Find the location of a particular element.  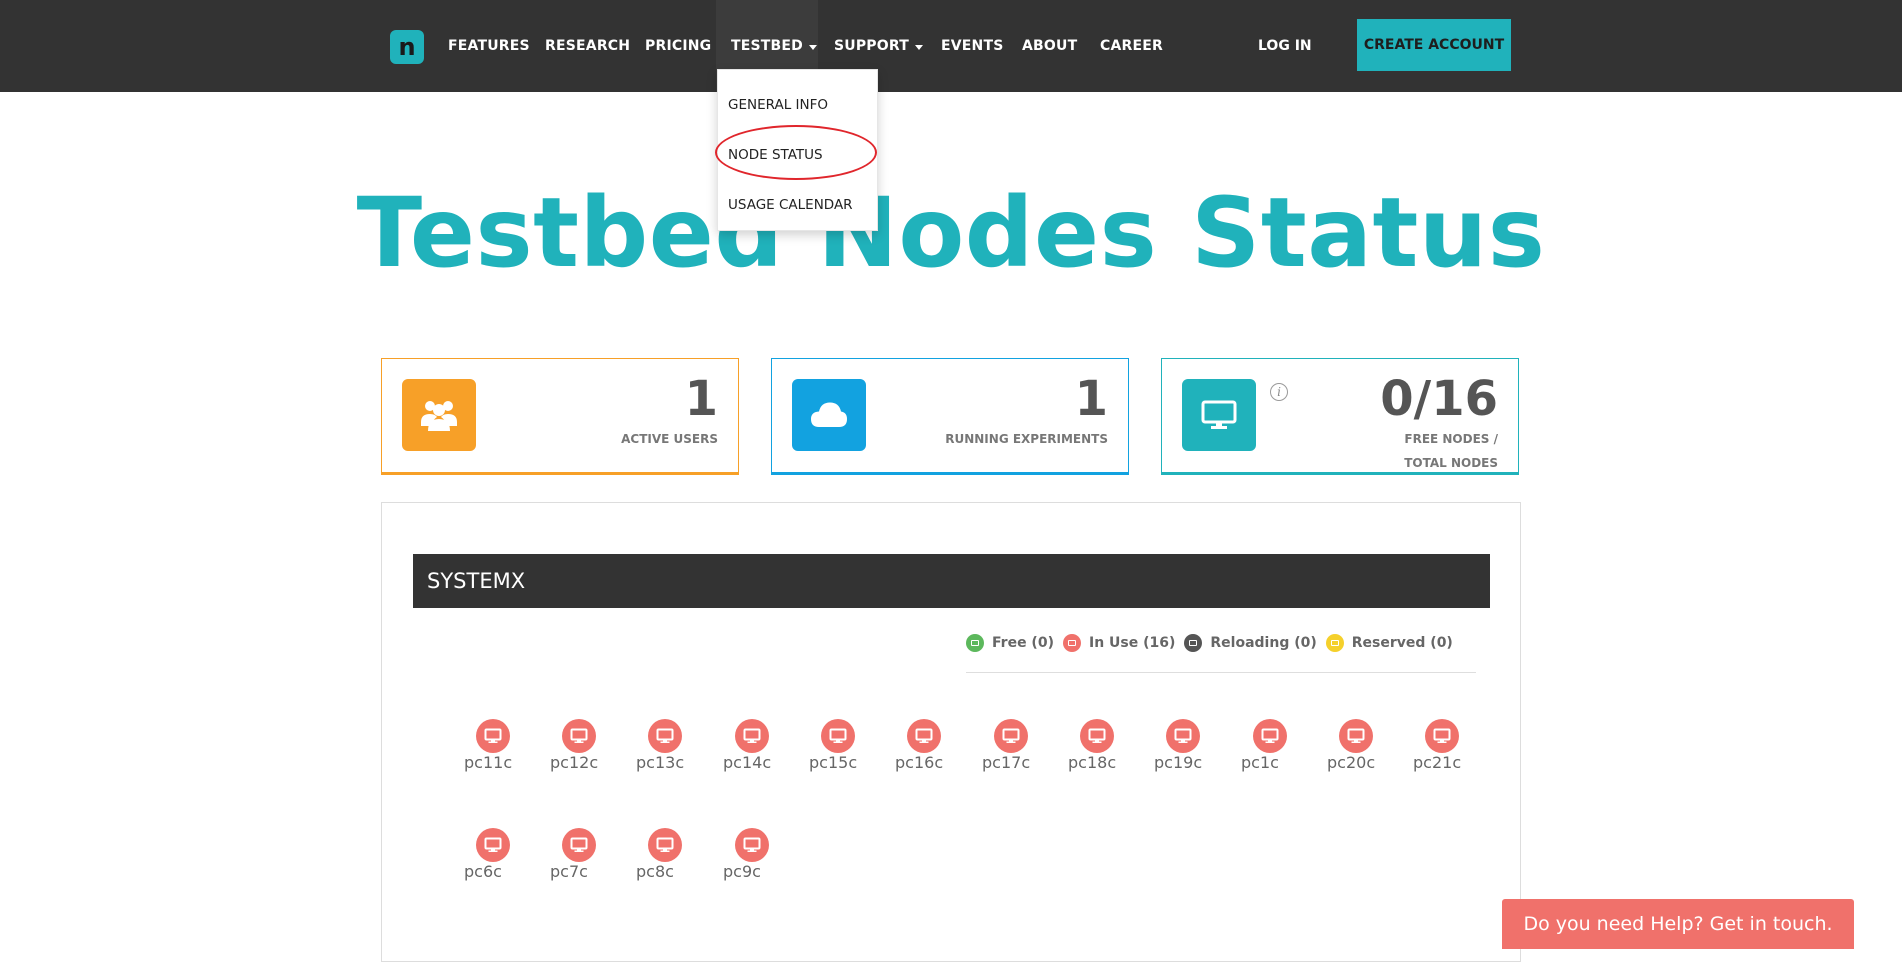

brand-logo: n is located at coordinates (407, 47).